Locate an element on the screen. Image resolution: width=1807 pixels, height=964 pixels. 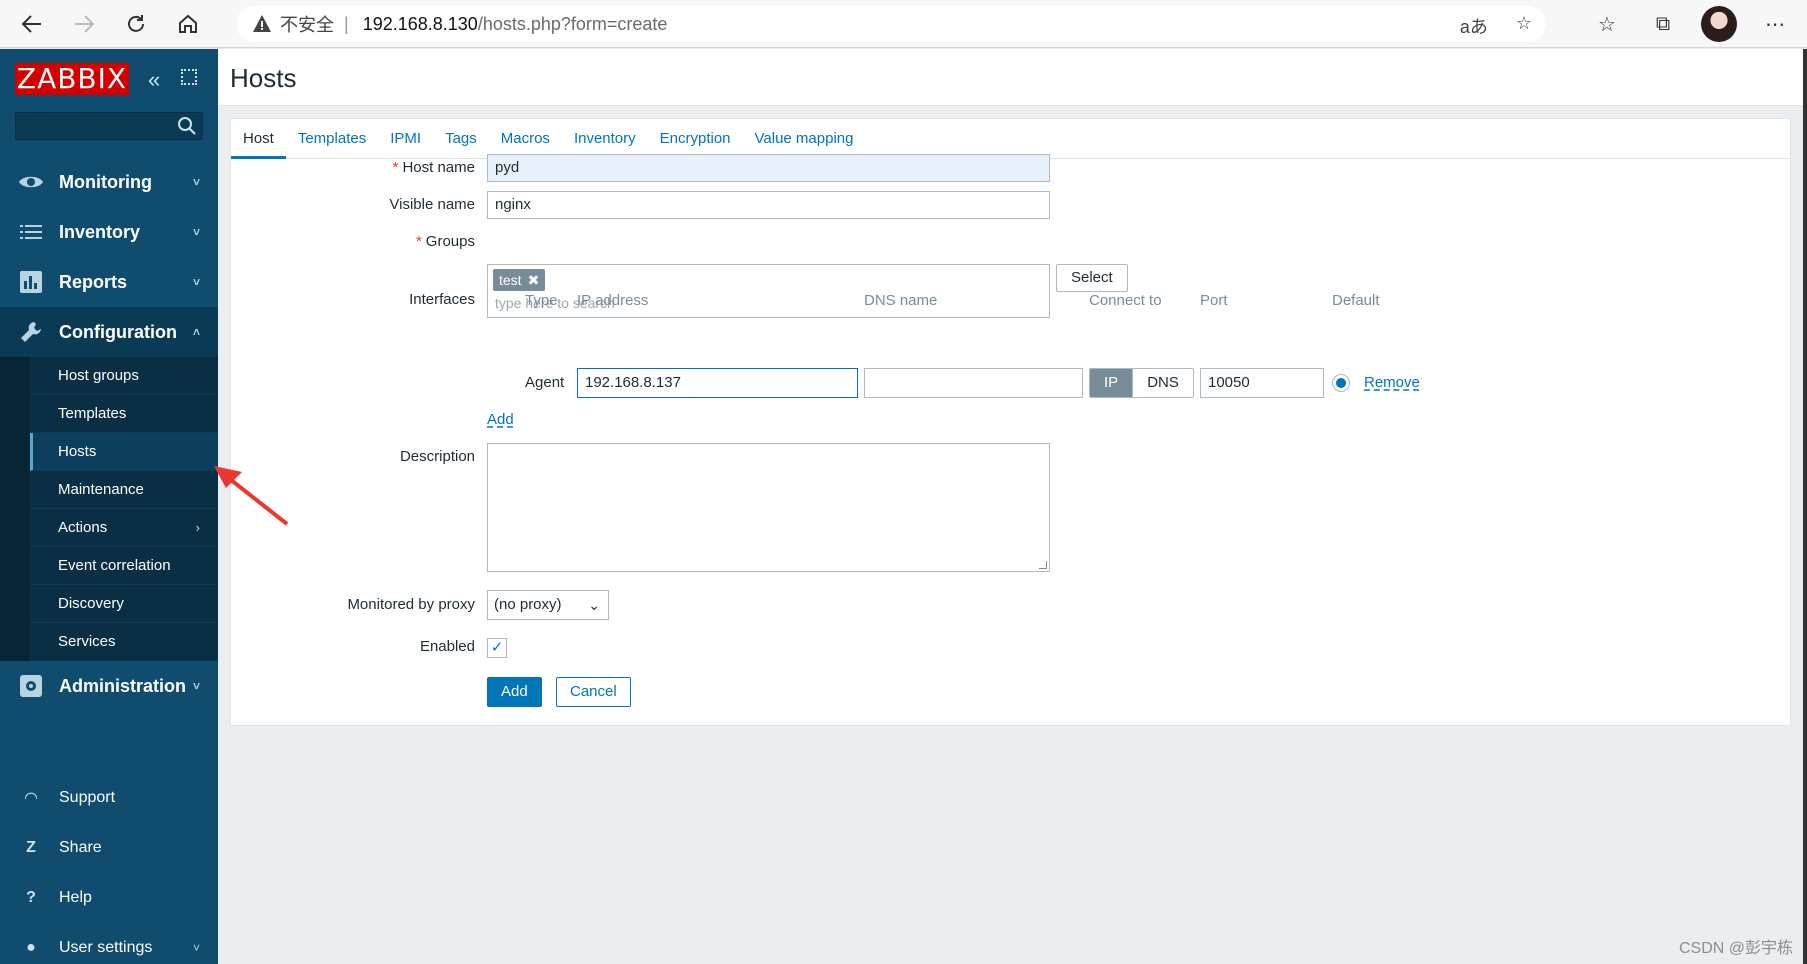
menu-configuration: Configuration ˄ is located at coordinates (109, 332).